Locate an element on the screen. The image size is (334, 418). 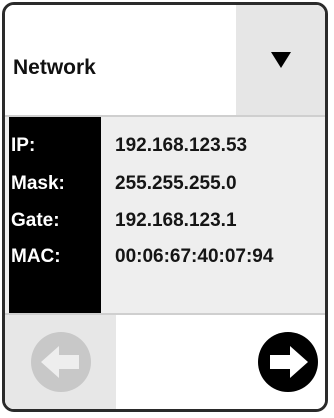
gate-label: Gate: is located at coordinates (35, 220).